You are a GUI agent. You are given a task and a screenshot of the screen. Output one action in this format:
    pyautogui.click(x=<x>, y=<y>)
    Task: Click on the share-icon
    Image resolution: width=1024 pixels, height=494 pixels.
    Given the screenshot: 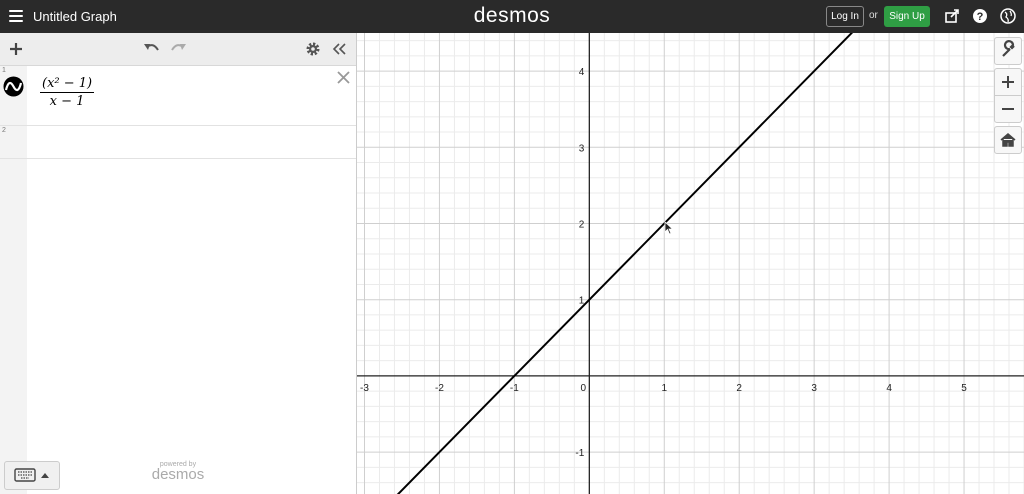 What is the action you would take?
    pyautogui.click(x=952, y=16)
    